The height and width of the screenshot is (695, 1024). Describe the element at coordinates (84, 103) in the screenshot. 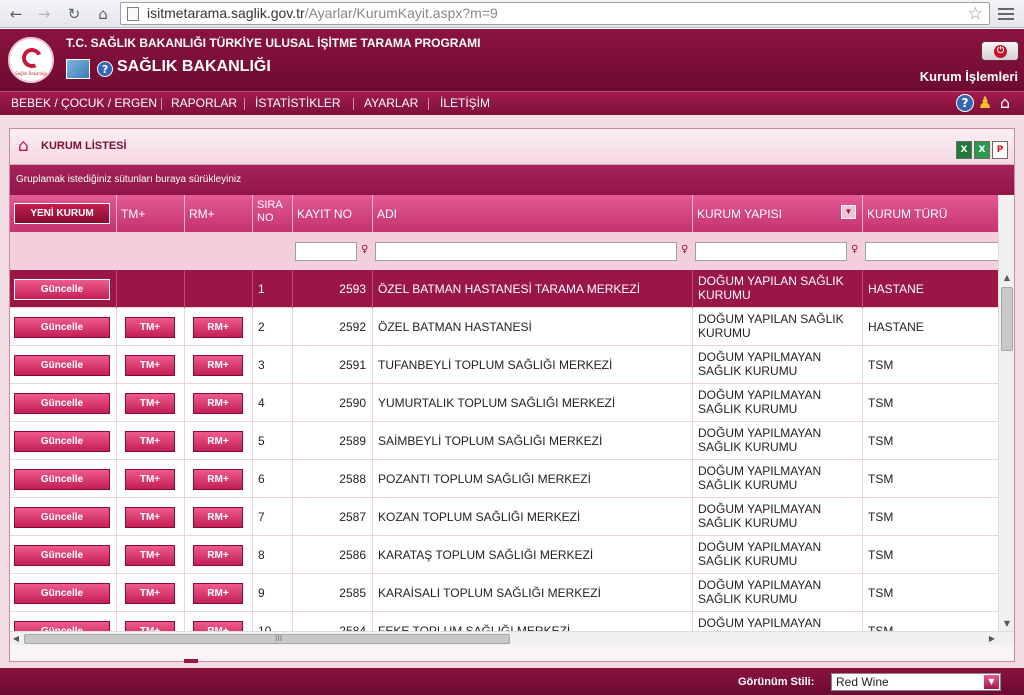

I see `menu-bebek: BEBEK / ÇOCUK / ERGEN` at that location.